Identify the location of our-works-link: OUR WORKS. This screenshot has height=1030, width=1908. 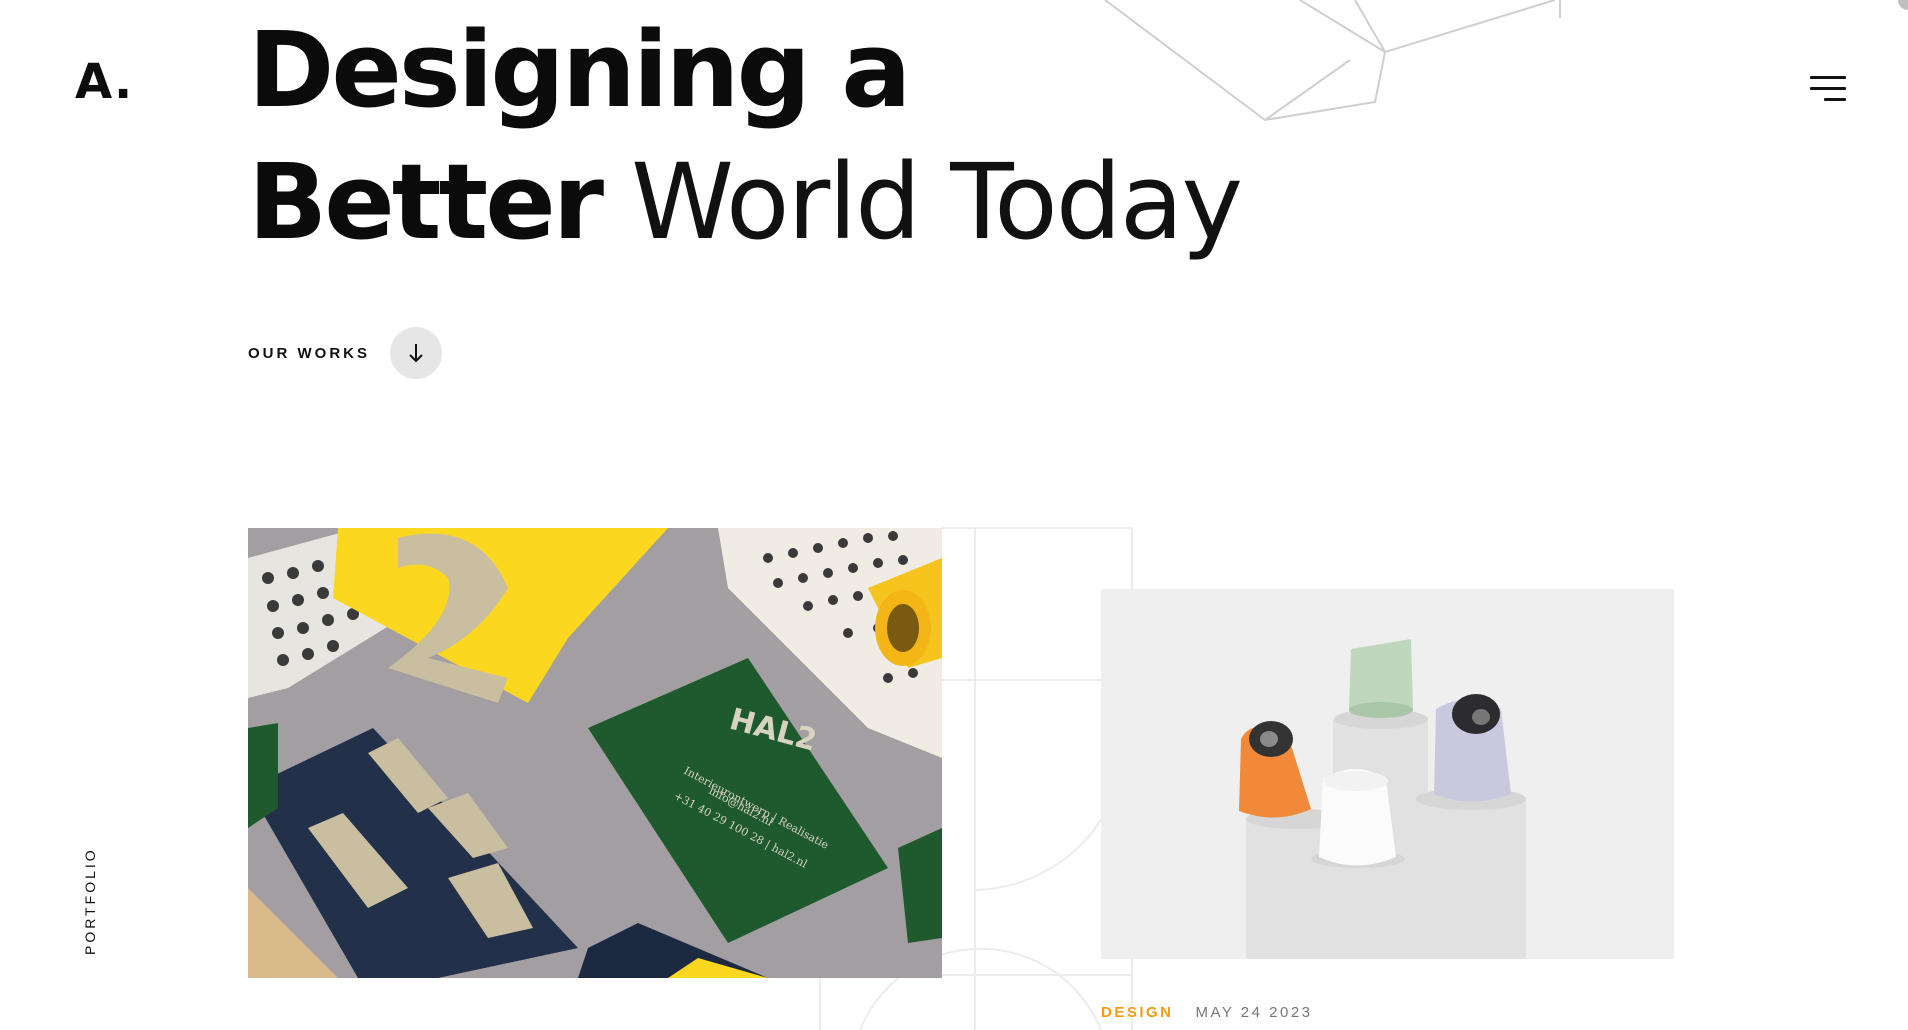
(345, 353).